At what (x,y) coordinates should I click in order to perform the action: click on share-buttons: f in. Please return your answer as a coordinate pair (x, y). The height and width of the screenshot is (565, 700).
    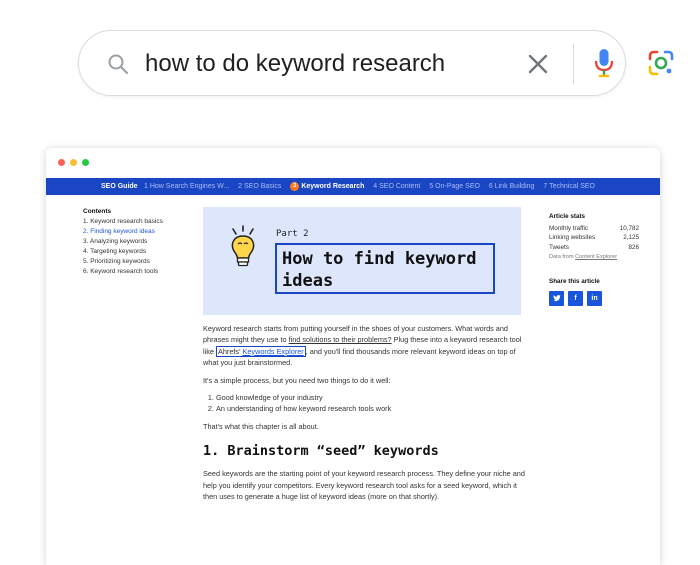
    Looking at the image, I should click on (594, 298).